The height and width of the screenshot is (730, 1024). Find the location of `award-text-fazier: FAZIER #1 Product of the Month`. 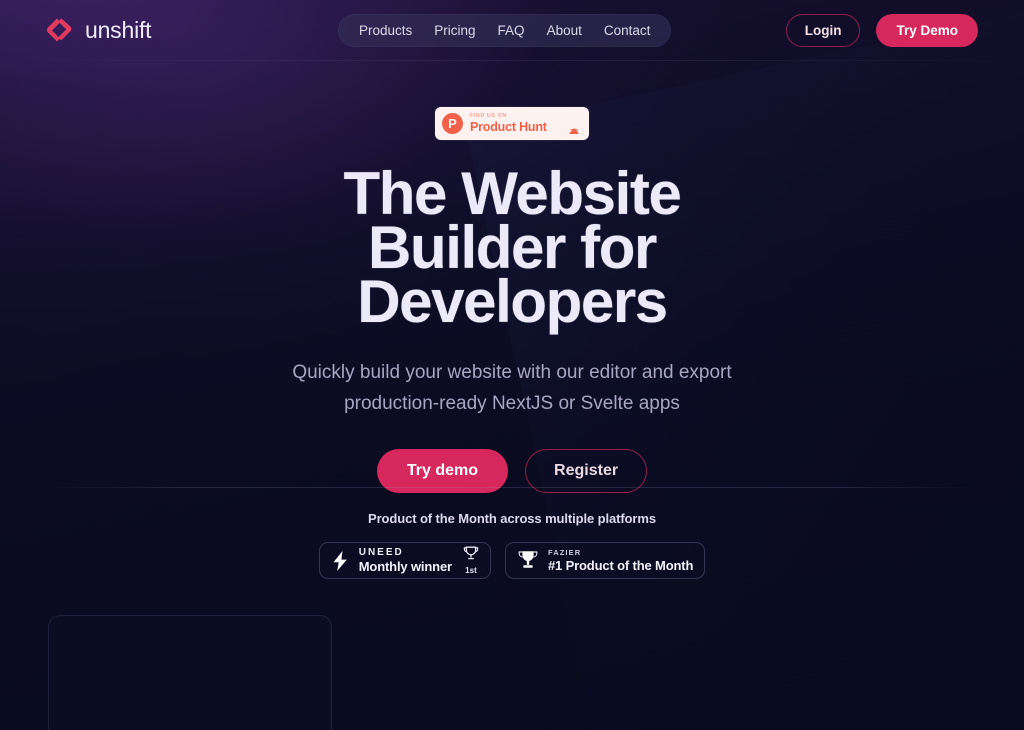

award-text-fazier: FAZIER #1 Product of the Month is located at coordinates (620, 561).